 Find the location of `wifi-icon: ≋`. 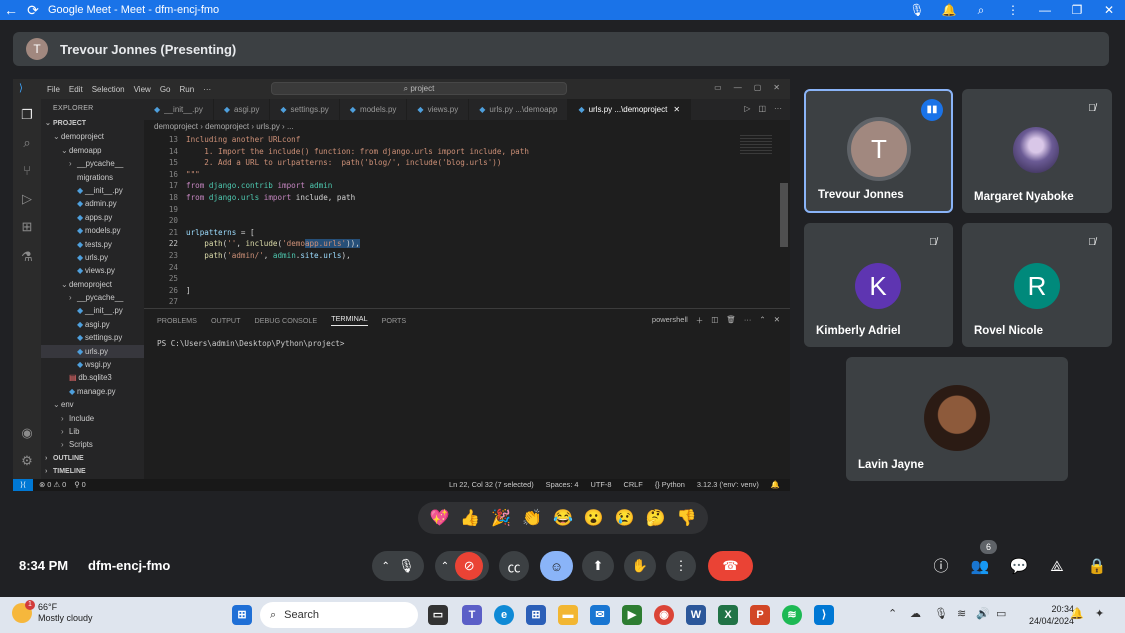

wifi-icon: ≋ is located at coordinates (961, 613).